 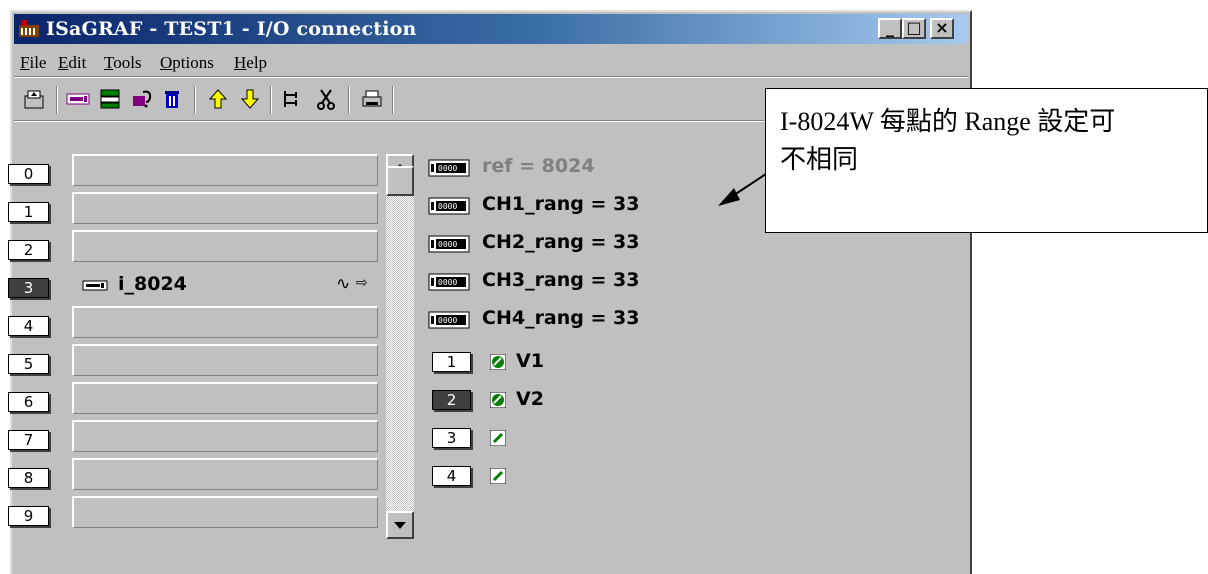 I want to click on channel-number: 1, so click(x=451, y=362).